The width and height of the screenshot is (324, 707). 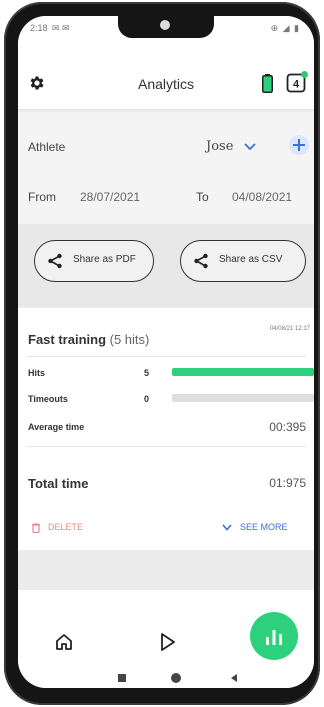 I want to click on see-more-label: SEE MORE, so click(x=264, y=527).